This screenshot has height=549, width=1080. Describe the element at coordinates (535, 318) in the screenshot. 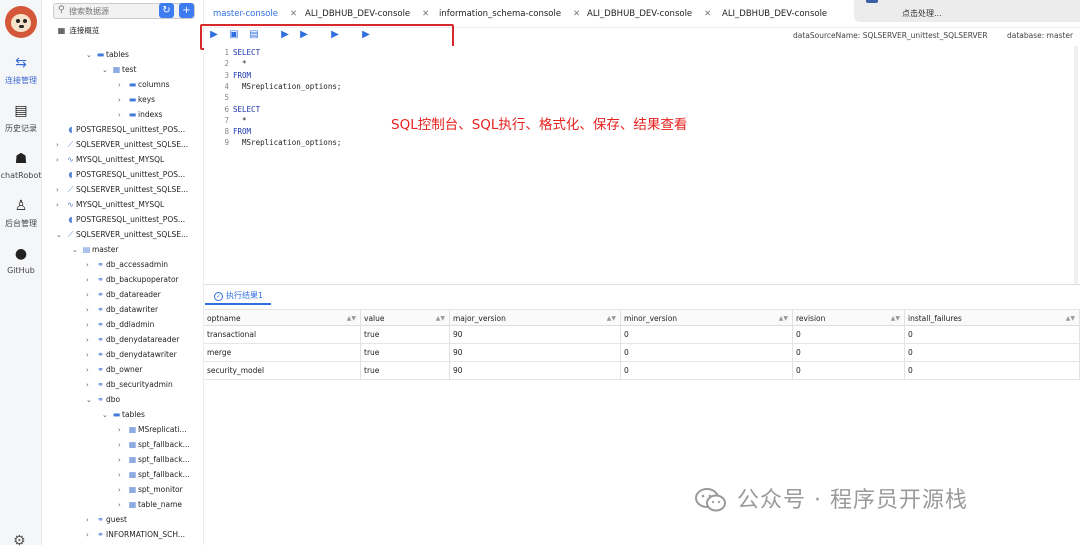

I see `column-header: major_version ▲▼` at that location.